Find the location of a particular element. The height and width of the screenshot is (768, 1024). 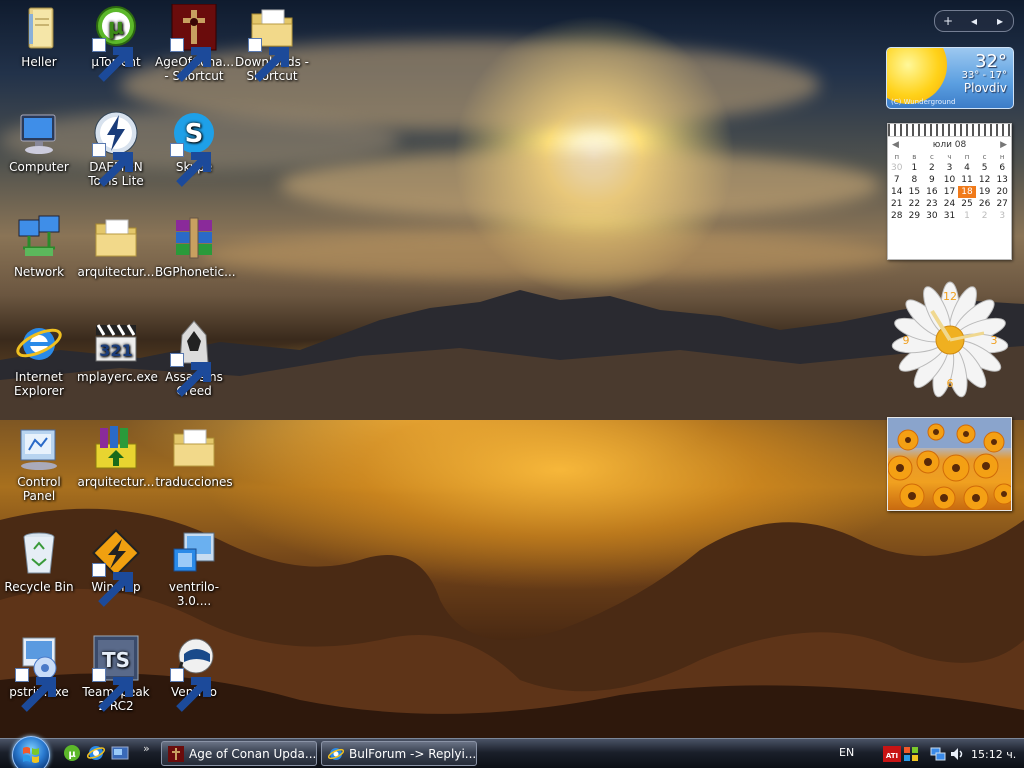

language-indicator: EN is located at coordinates (846, 752).